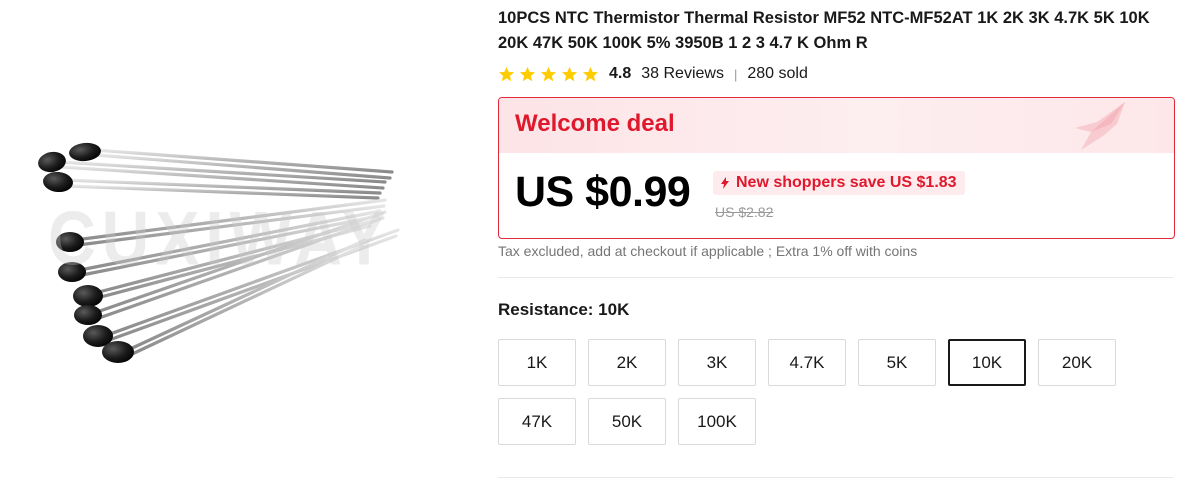  I want to click on original-price: US $2.82, so click(744, 212).